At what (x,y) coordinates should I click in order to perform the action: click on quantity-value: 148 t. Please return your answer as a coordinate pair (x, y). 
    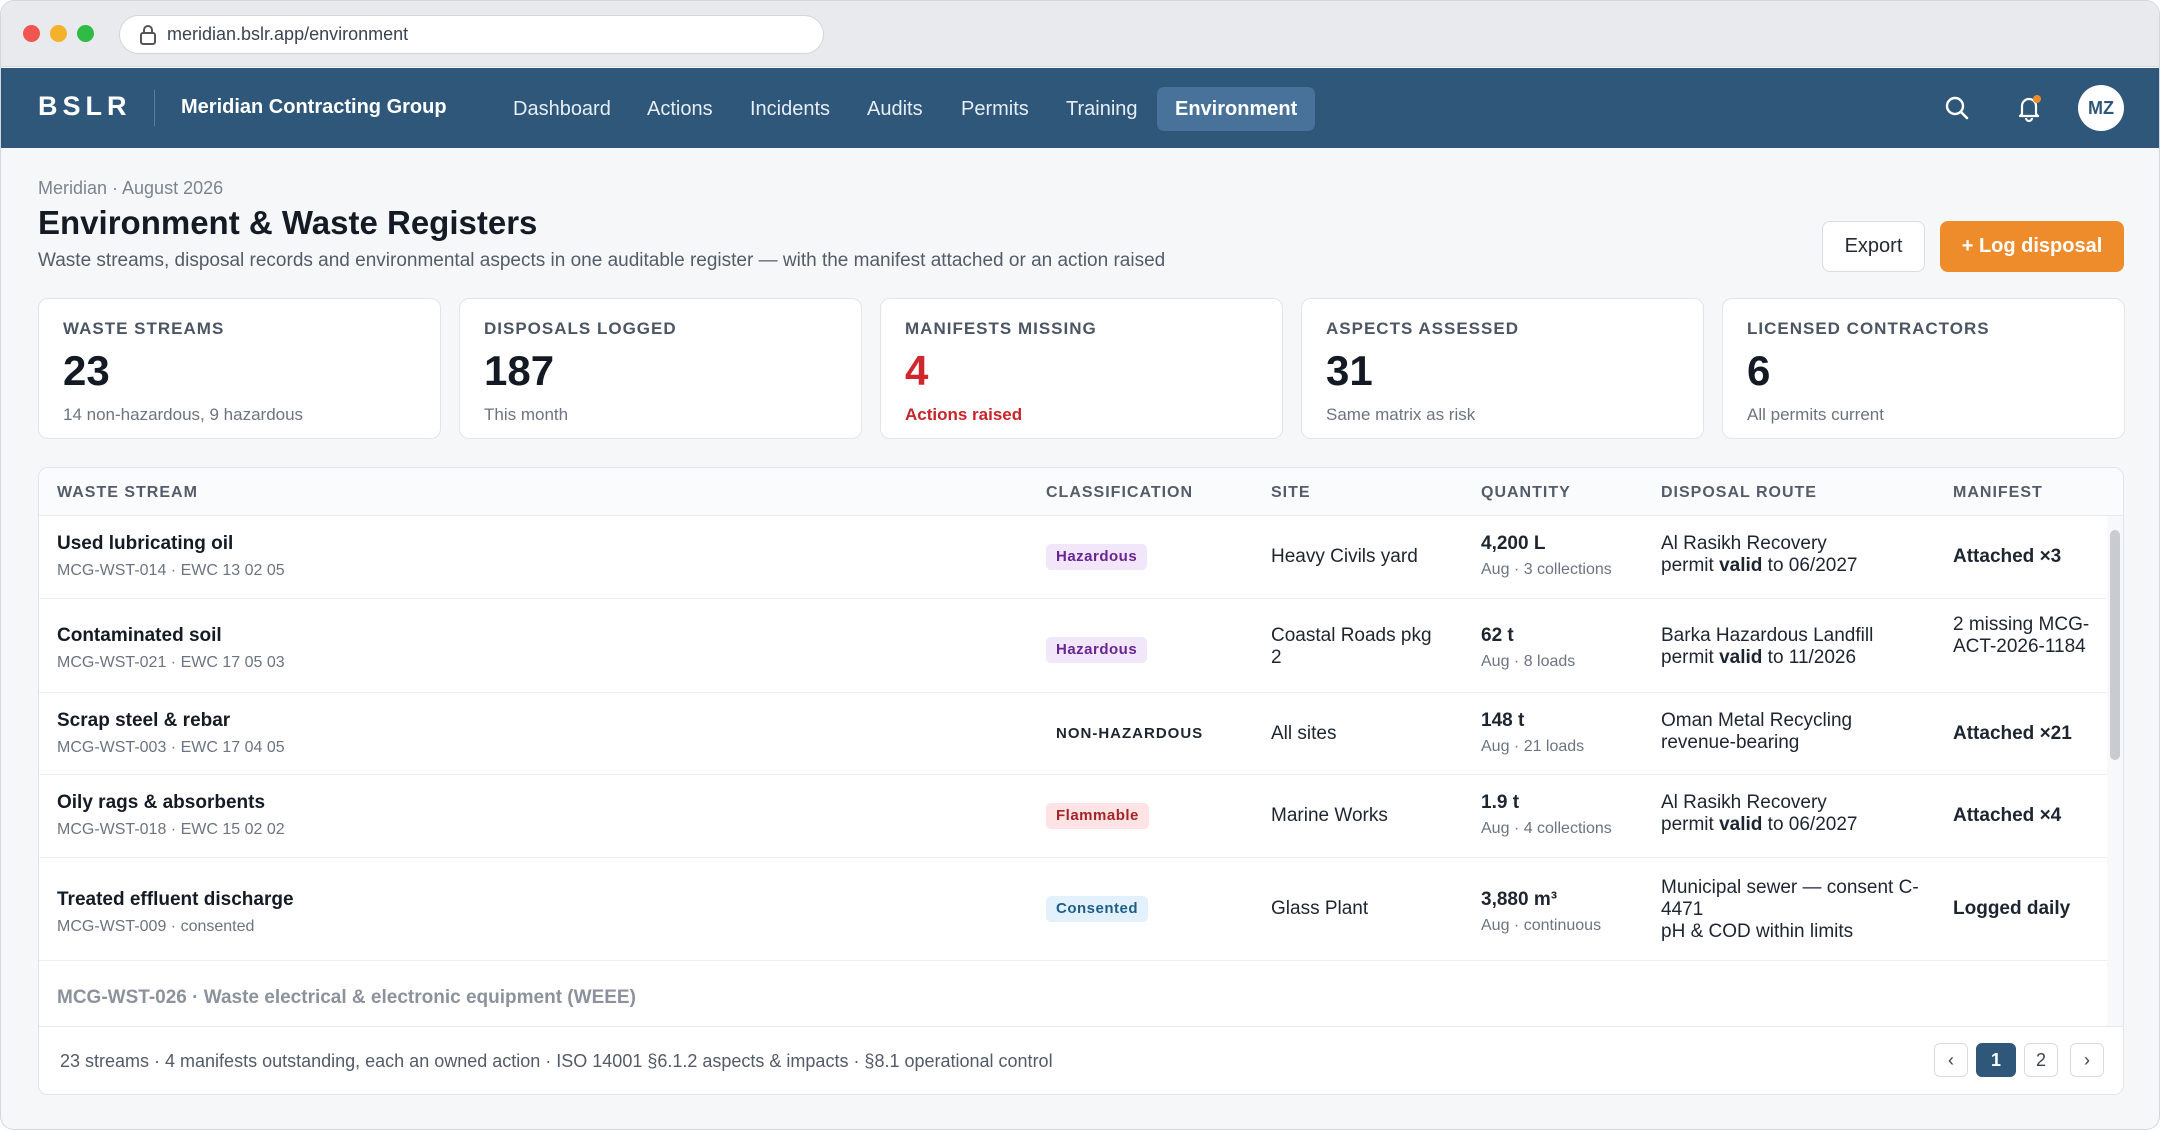
    Looking at the image, I should click on (1503, 720).